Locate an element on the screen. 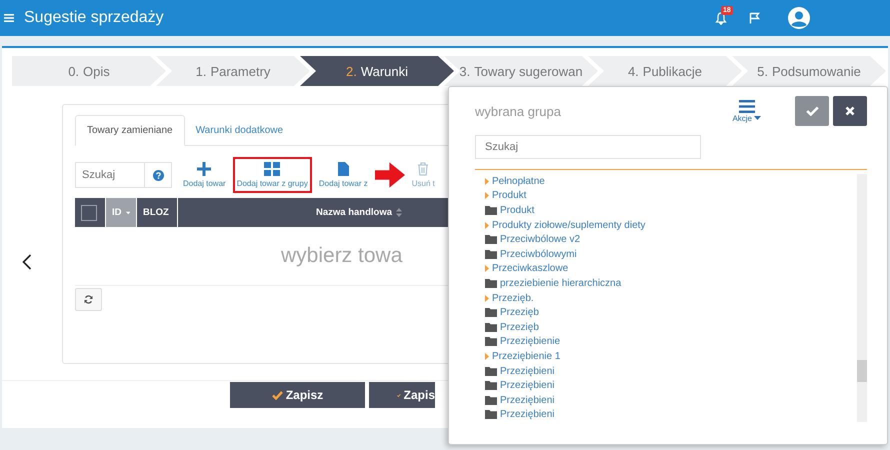  save-button: Zapis is located at coordinates (402, 395).